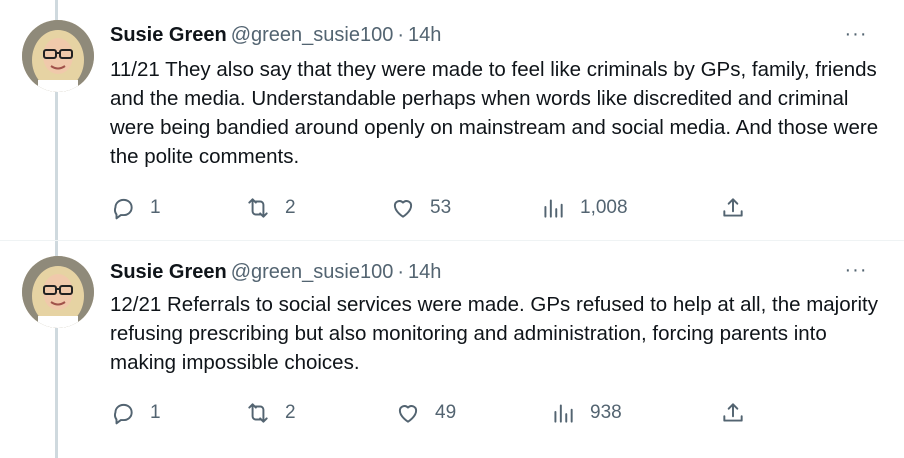  Describe the element at coordinates (604, 207) in the screenshot. I see `view-count: 1,008` at that location.